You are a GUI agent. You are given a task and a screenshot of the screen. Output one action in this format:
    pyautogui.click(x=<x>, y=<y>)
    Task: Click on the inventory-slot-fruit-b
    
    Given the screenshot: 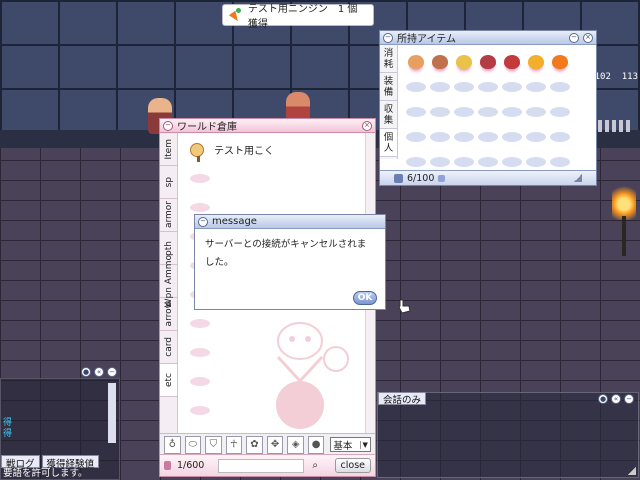 What is the action you would take?
    pyautogui.click(x=440, y=61)
    